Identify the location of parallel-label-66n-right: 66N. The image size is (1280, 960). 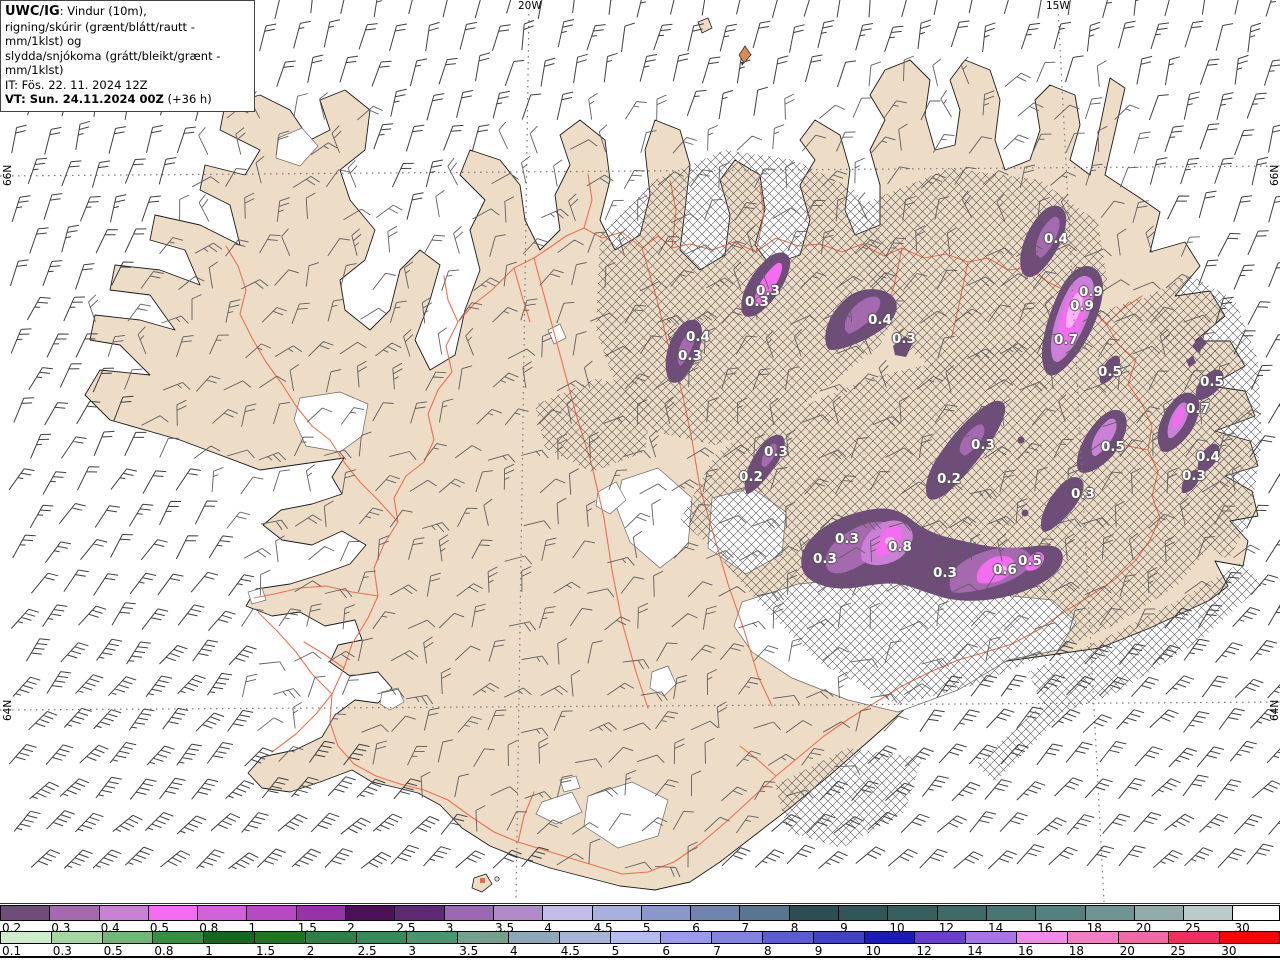
(1274, 175).